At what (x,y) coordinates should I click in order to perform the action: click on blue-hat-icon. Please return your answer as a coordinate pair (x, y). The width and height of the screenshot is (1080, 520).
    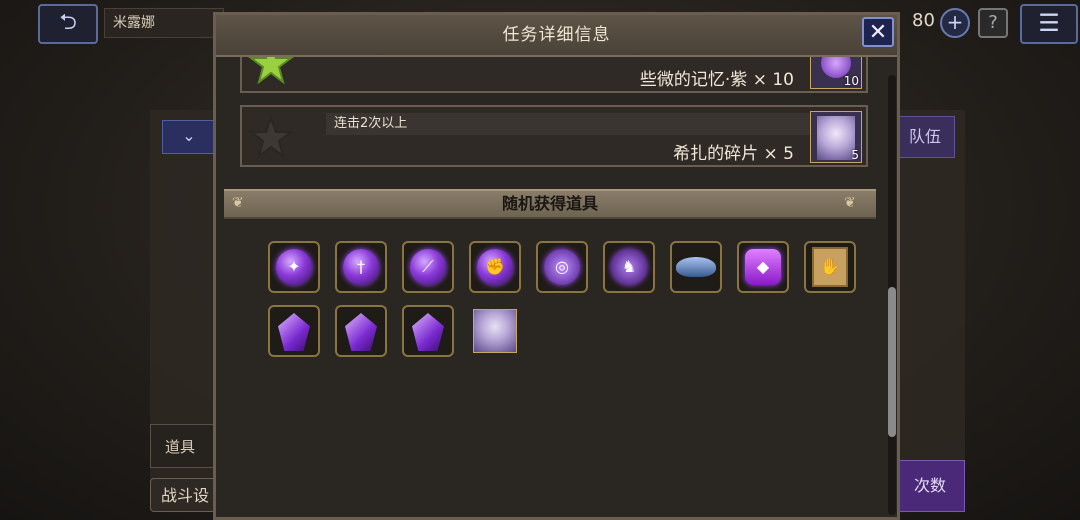
    Looking at the image, I should click on (696, 267).